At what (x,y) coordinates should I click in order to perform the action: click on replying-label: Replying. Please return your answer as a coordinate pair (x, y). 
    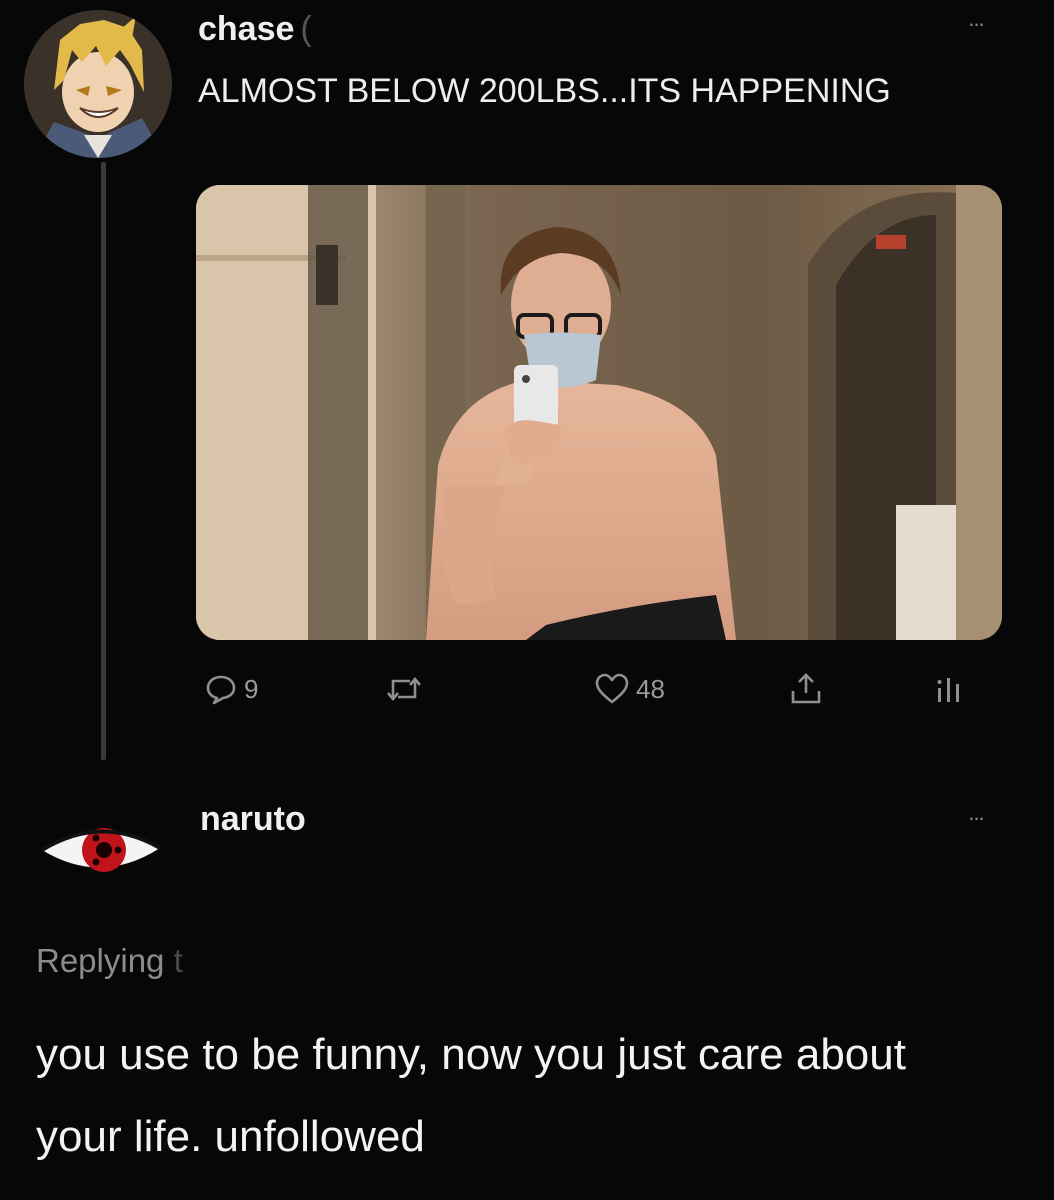
    Looking at the image, I should click on (100, 960).